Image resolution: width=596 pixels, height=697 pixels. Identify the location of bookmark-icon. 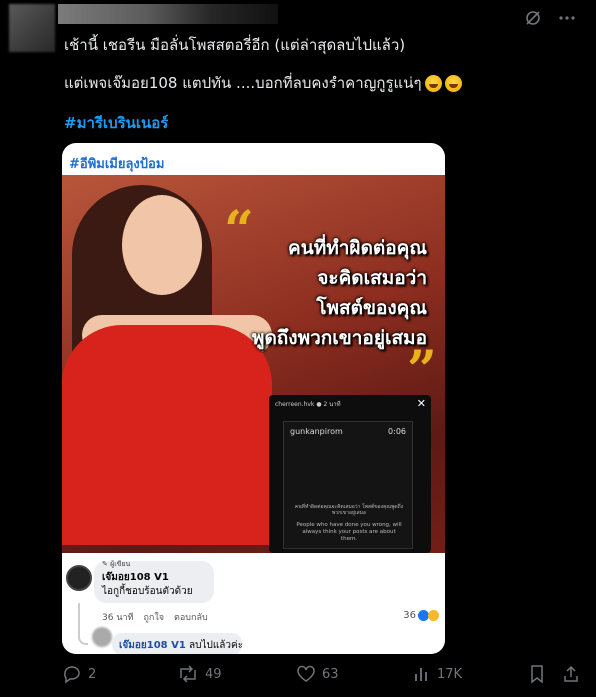
(537, 674).